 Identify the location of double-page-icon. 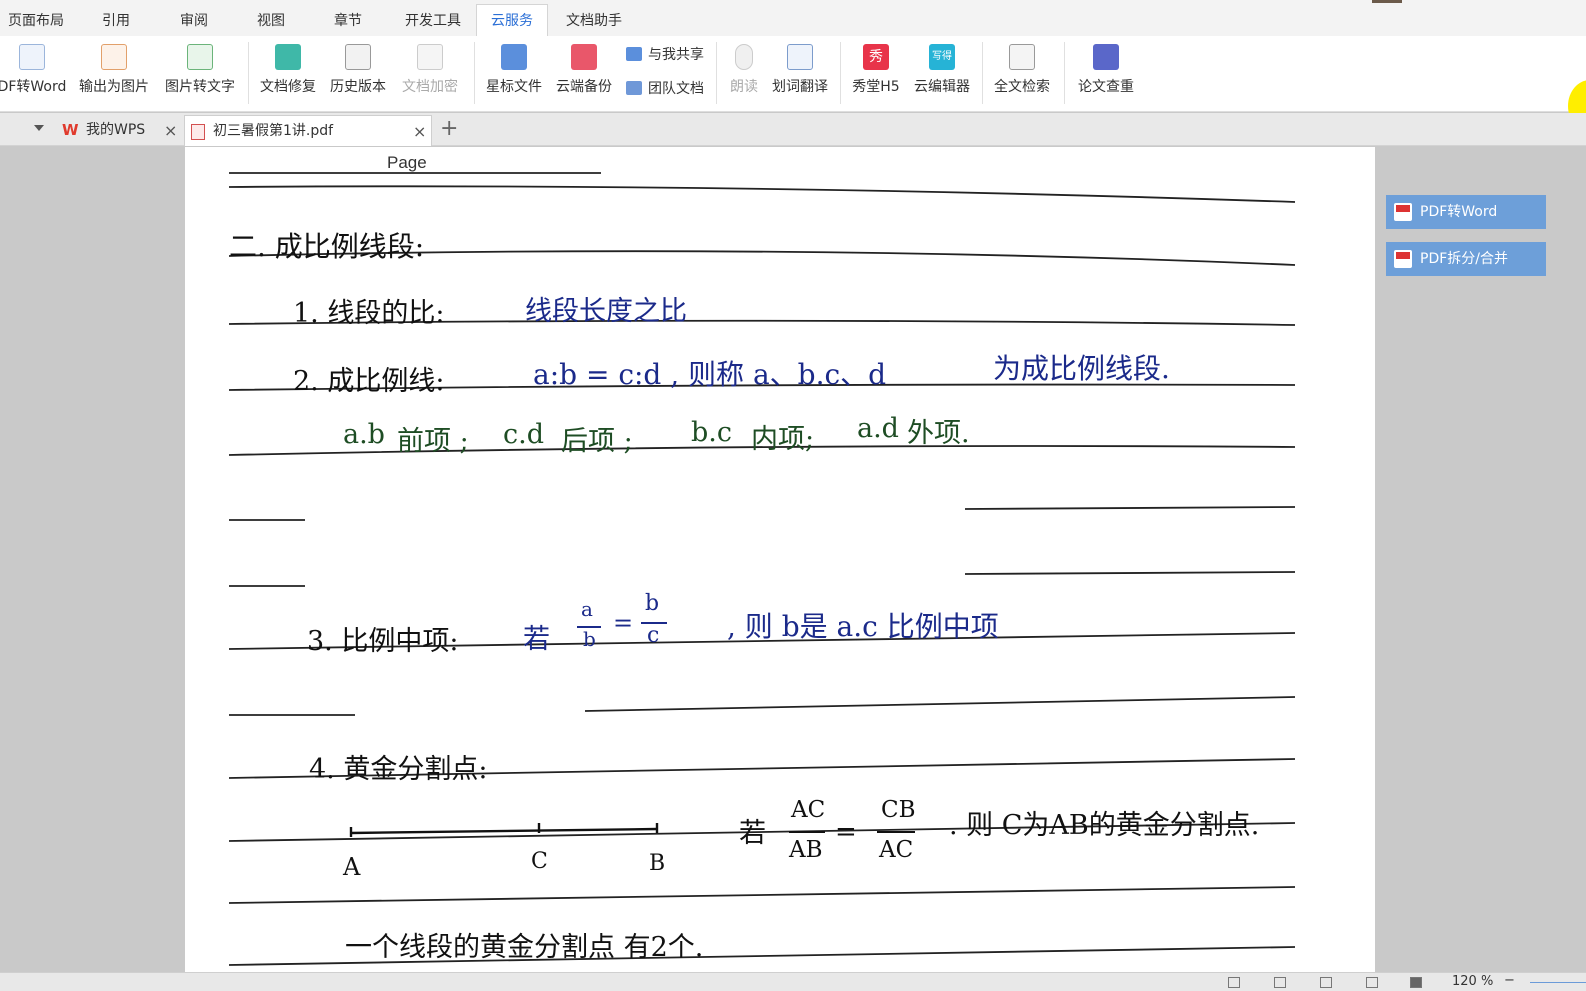
(1372, 982).